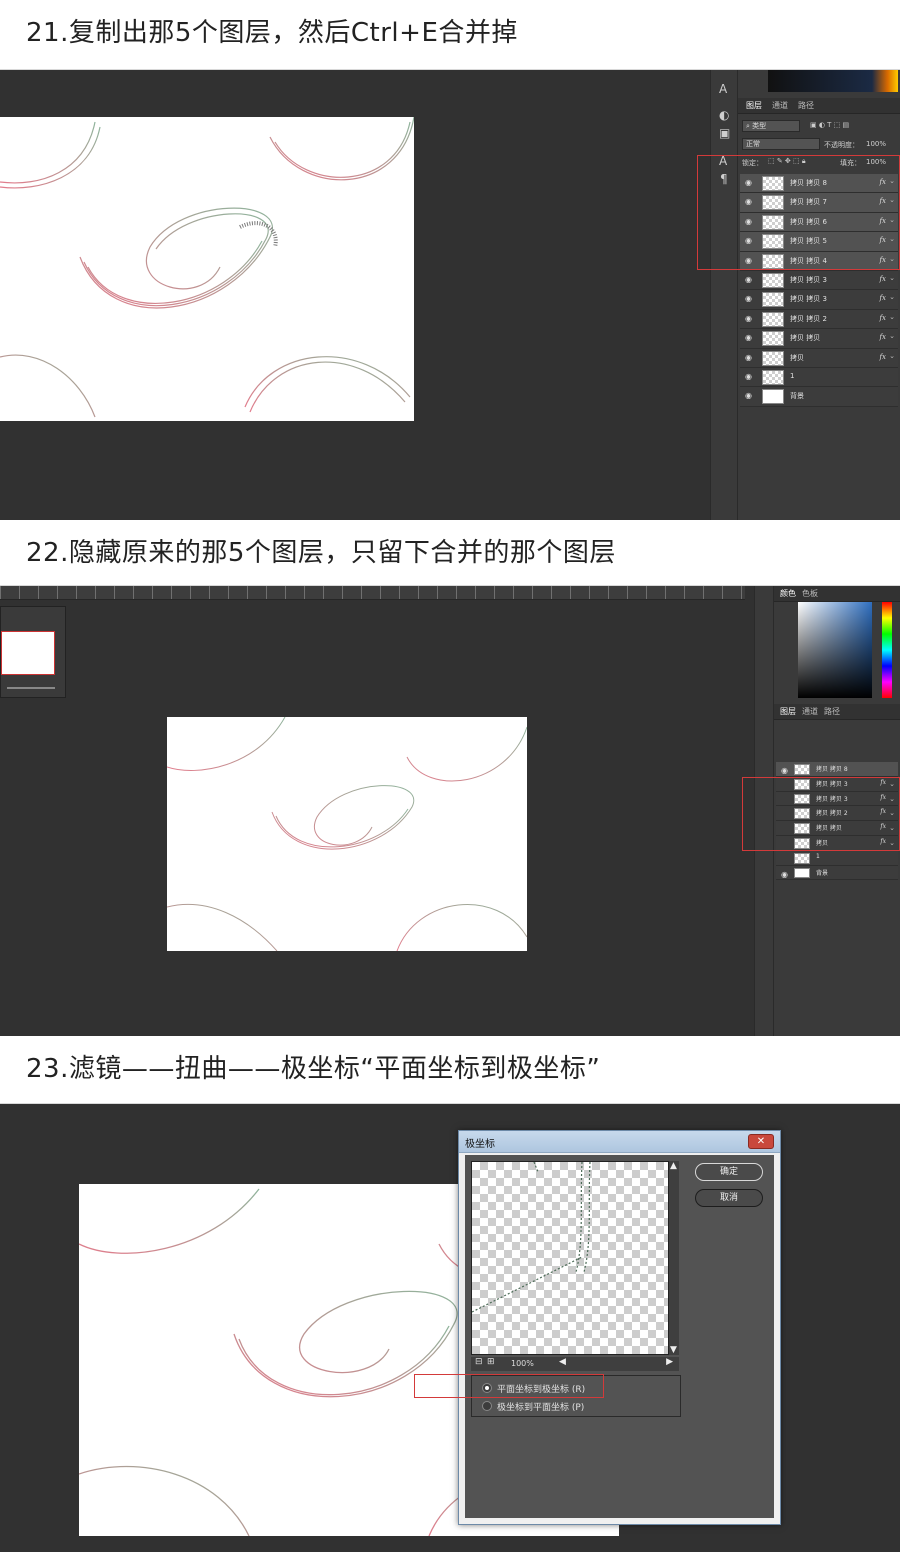 The image size is (900, 1552). Describe the element at coordinates (724, 133) in the screenshot. I see `styles-icon: ▣` at that location.